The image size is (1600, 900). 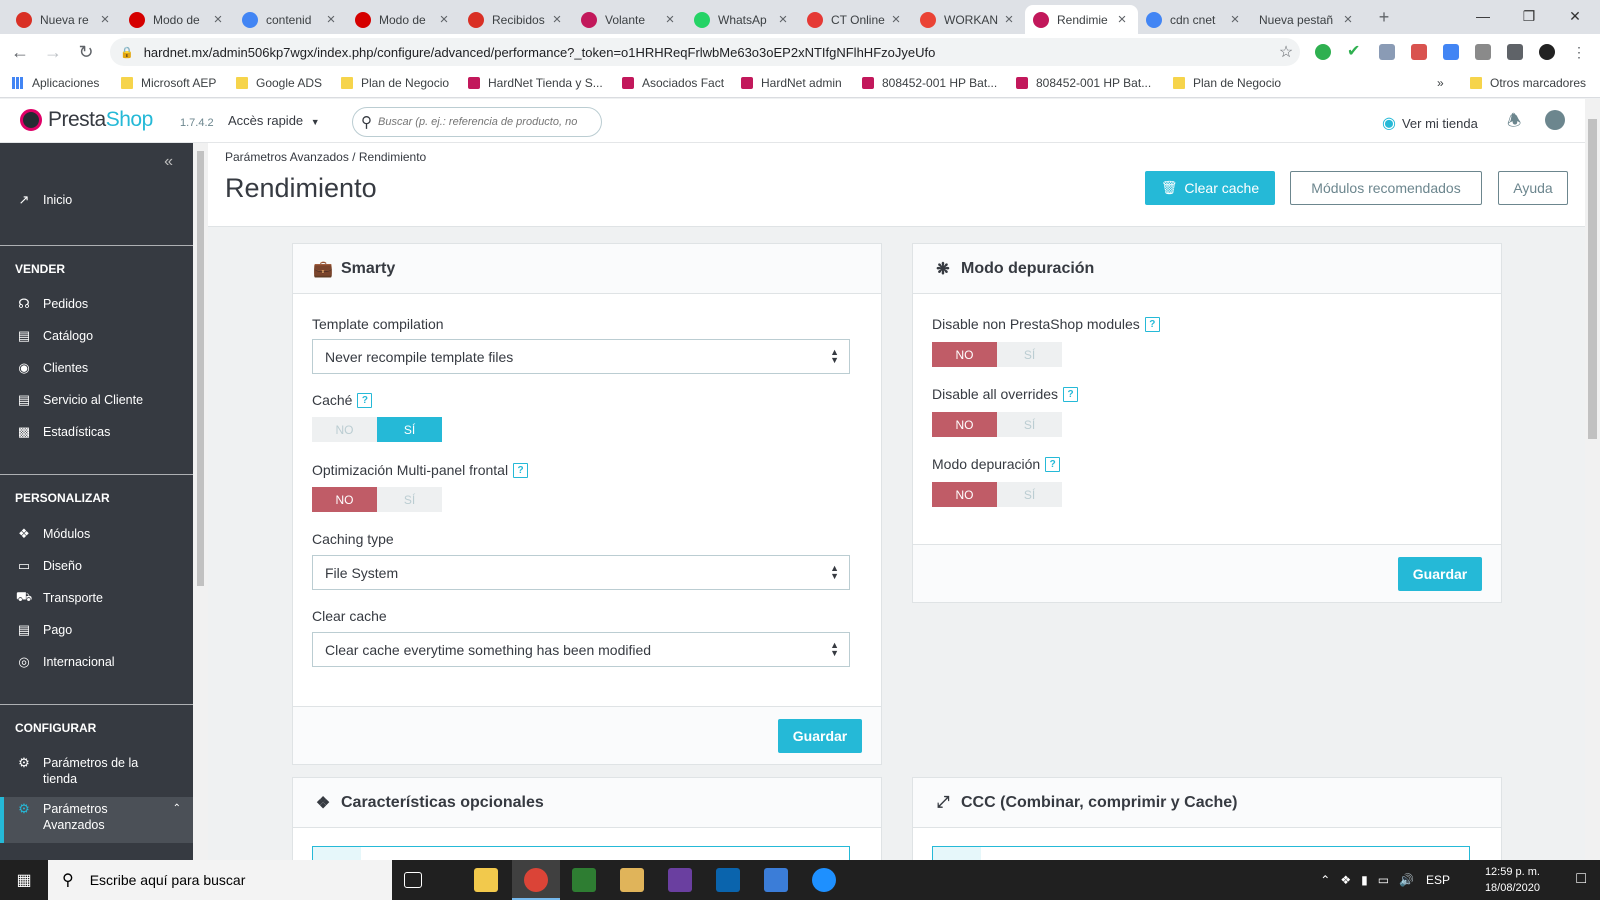 I want to click on quick-access-dropdown: Accès rapide ▼, so click(x=274, y=120).